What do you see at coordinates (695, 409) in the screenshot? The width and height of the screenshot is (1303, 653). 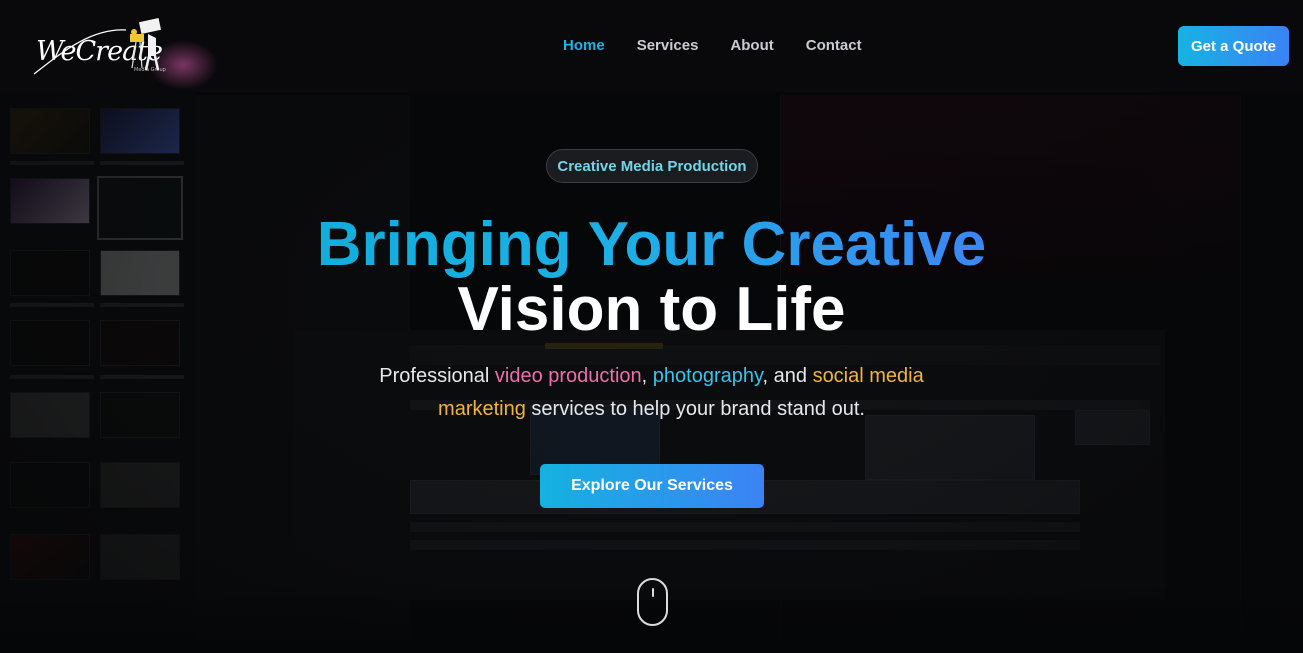 I see `subtext-part: services to help your brand stand out.` at bounding box center [695, 409].